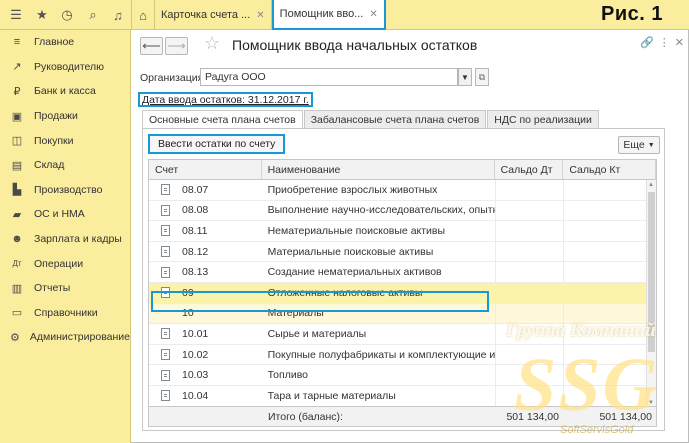  What do you see at coordinates (217, 144) in the screenshot?
I see `enter-balances-button: Ввести остатки по счету` at bounding box center [217, 144].